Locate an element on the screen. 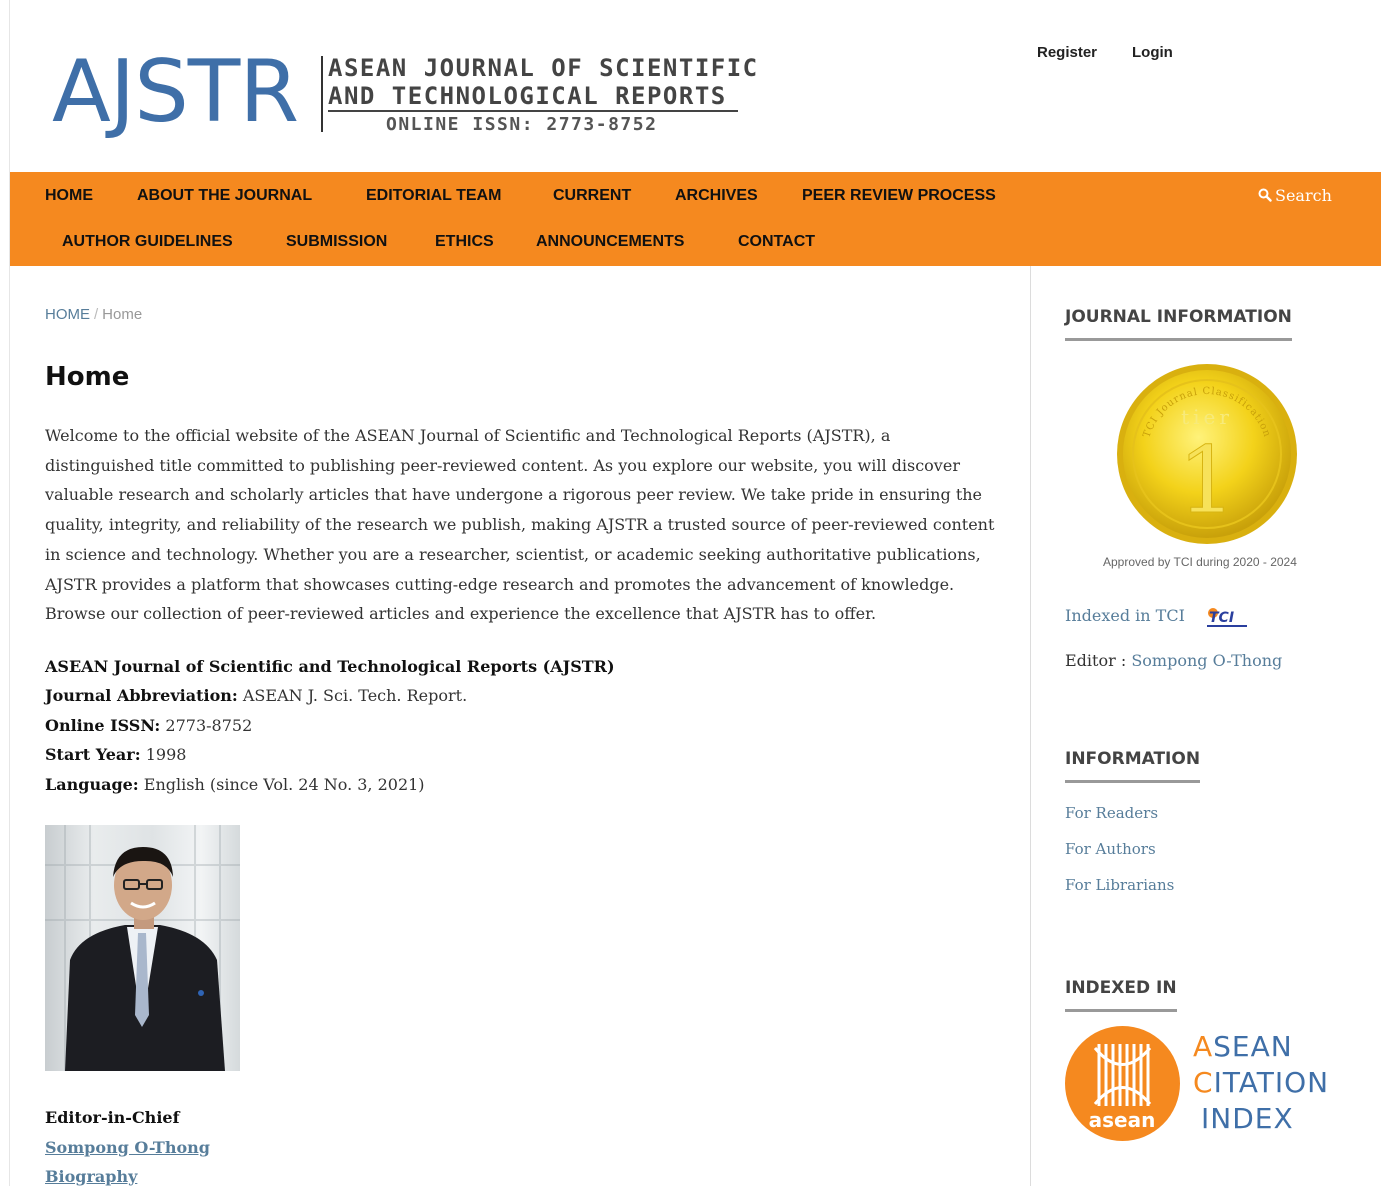  logo-title-line1: ASEAN JOURNAL OF SCIENTIFIC is located at coordinates (543, 68).